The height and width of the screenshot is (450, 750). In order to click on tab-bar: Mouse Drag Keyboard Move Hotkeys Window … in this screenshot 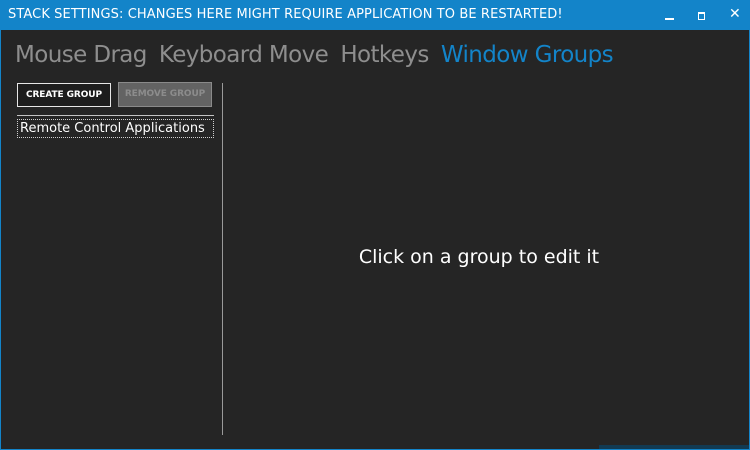, I will do `click(317, 59)`.